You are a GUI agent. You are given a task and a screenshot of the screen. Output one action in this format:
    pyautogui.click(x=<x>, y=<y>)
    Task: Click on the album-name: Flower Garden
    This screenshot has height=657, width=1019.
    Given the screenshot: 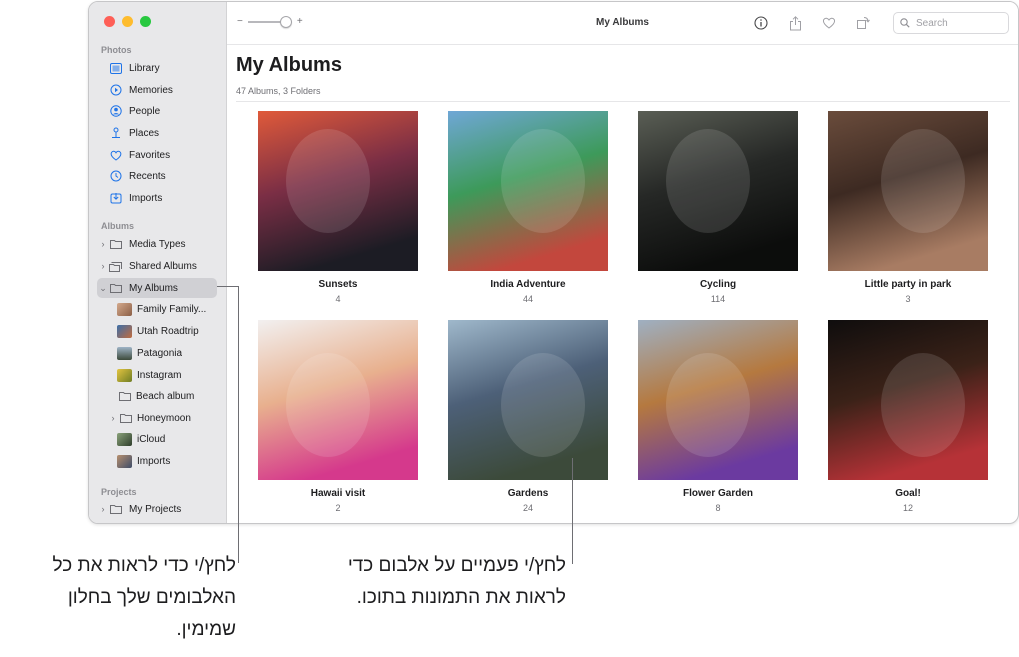 What is the action you would take?
    pyautogui.click(x=717, y=493)
    